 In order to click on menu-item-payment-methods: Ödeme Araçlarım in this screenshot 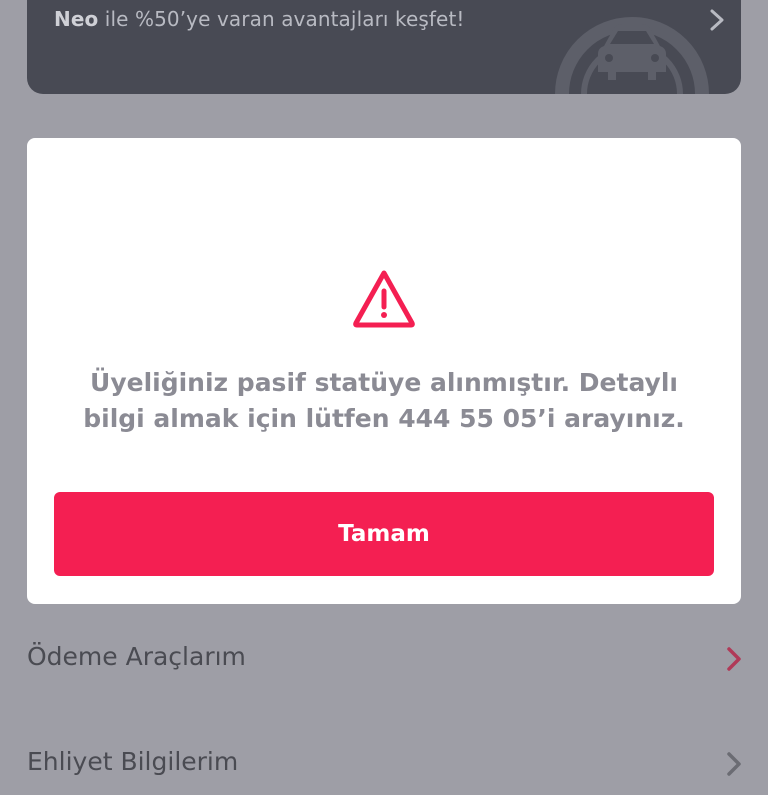, I will do `click(384, 660)`.